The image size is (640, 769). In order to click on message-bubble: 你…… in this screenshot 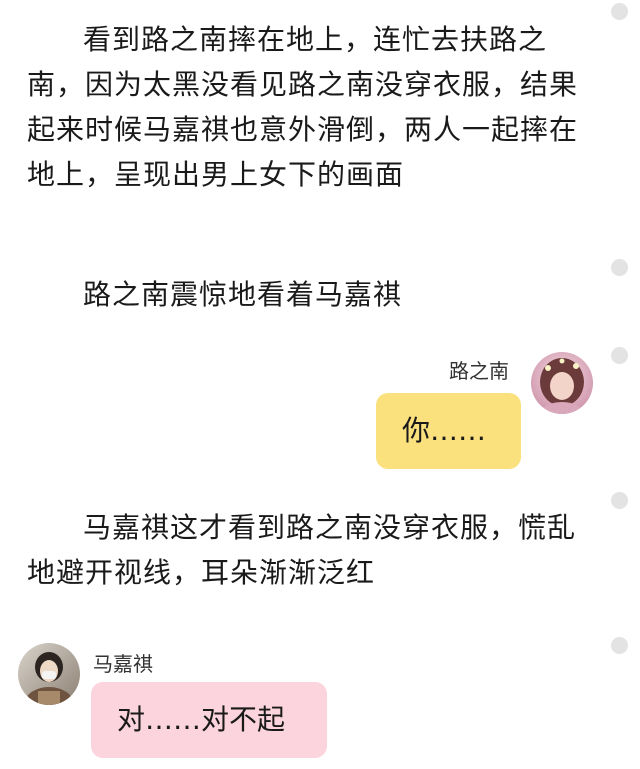, I will do `click(448, 431)`.